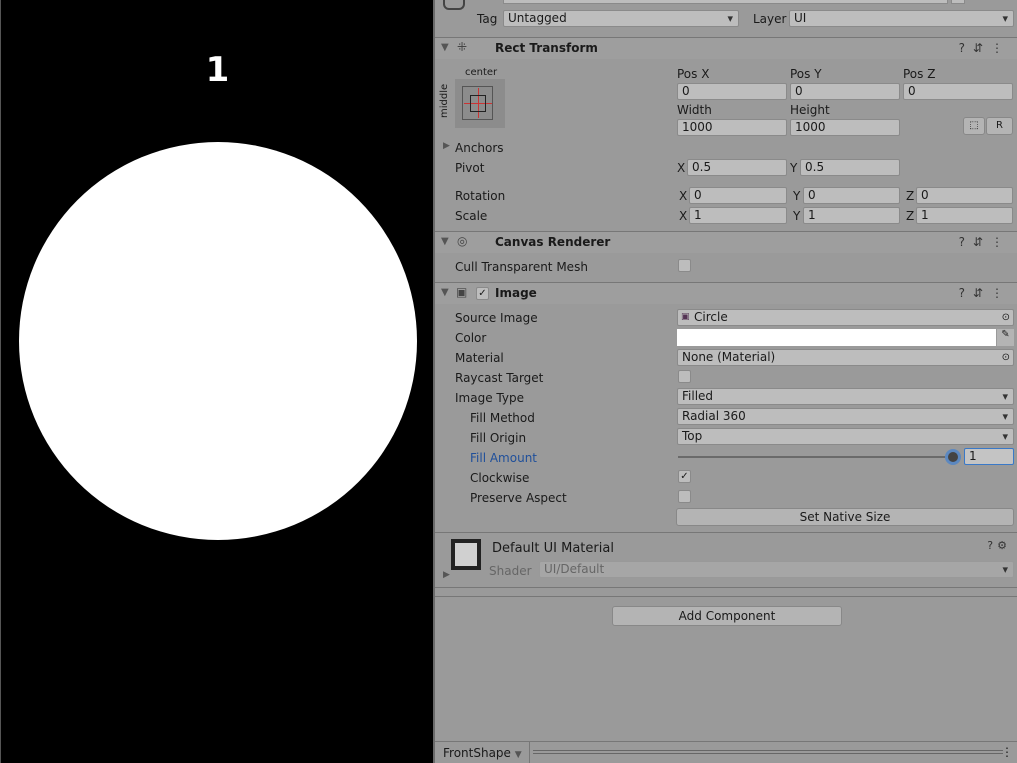  What do you see at coordinates (500, 478) in the screenshot?
I see `clockwise-label: Clockwise` at bounding box center [500, 478].